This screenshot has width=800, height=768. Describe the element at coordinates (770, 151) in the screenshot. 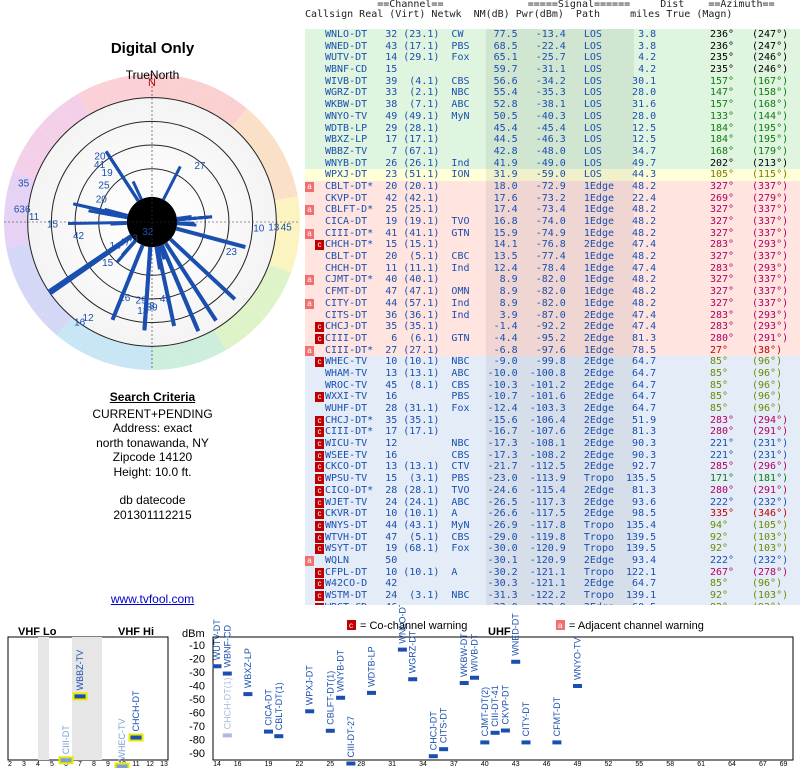

I see `azimuth-magnetic: (179°)` at that location.